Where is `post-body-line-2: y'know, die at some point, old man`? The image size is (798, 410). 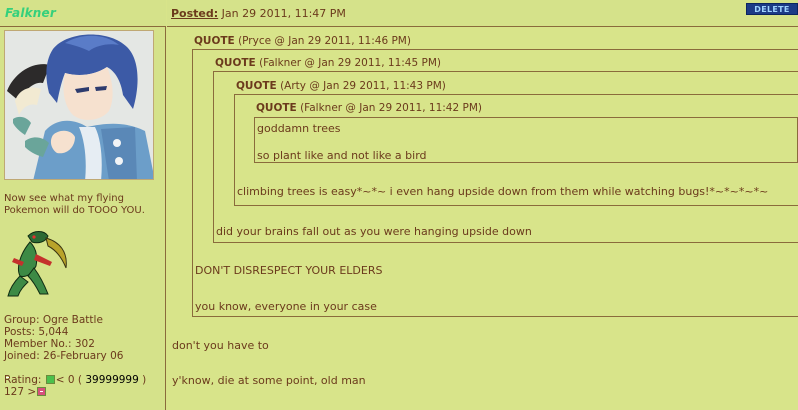
post-body-line-2: y'know, die at some point, old man is located at coordinates (269, 380).